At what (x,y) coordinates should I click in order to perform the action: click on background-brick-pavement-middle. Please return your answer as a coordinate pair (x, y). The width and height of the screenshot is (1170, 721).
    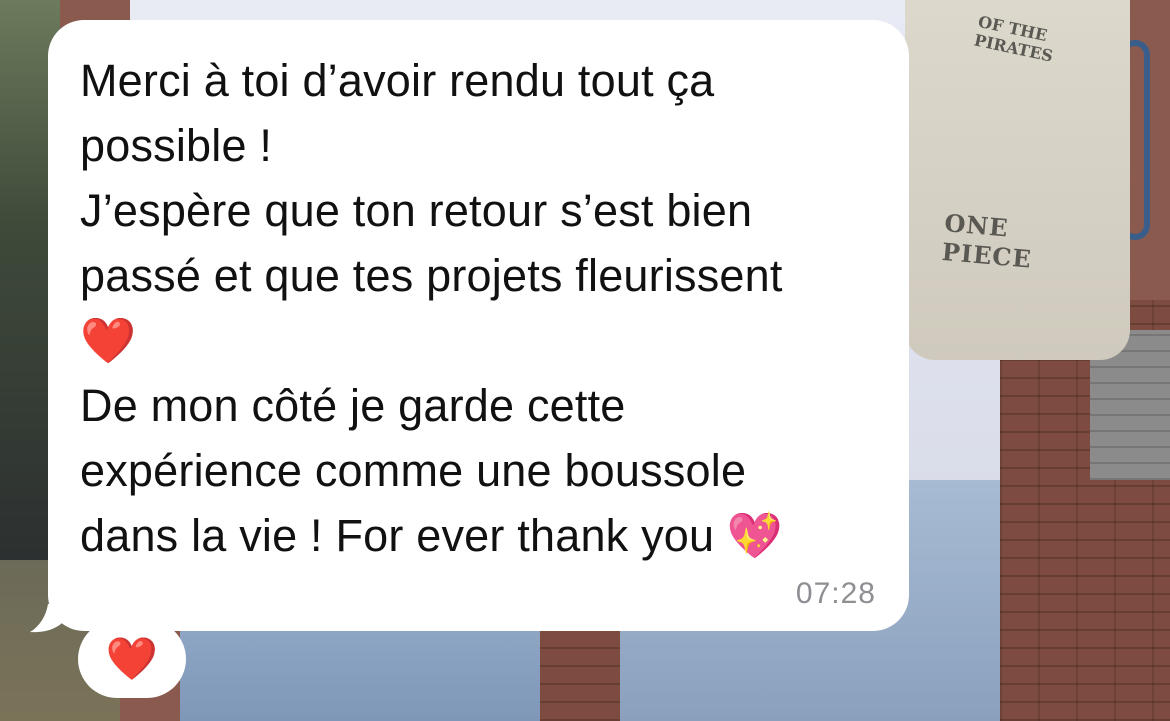
    Looking at the image, I should click on (580, 670).